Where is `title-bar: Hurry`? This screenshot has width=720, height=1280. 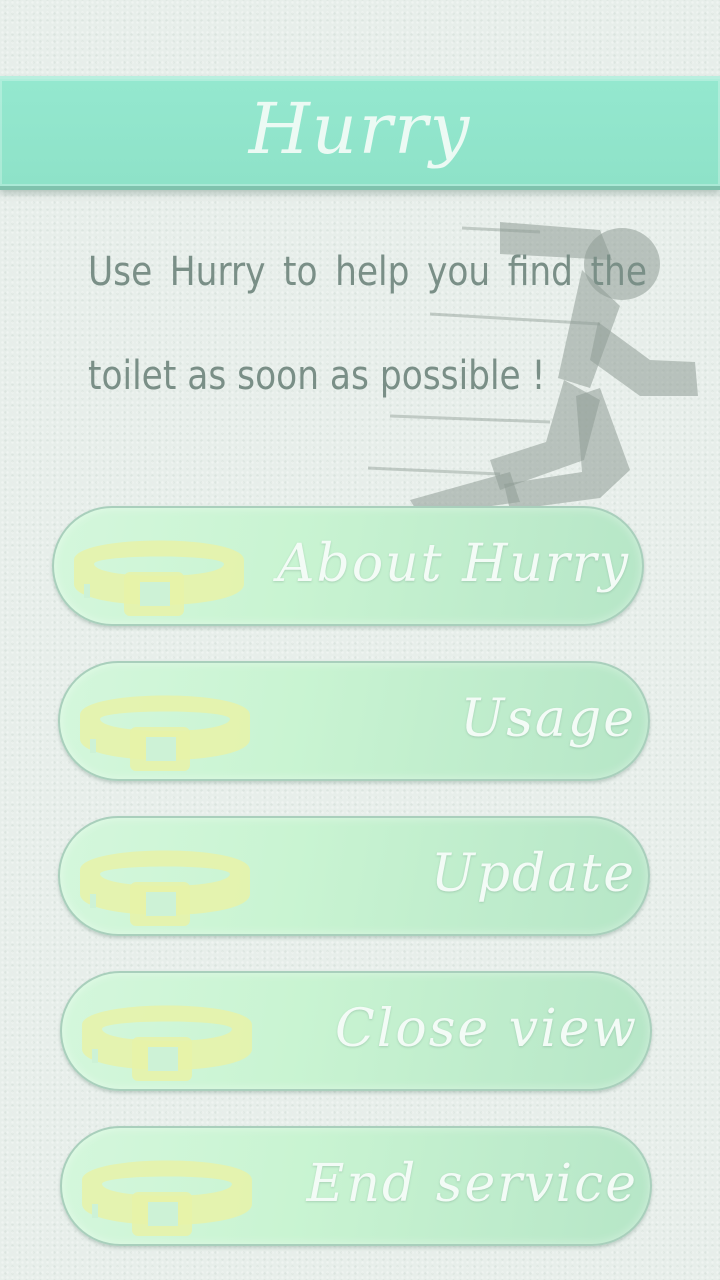
title-bar: Hurry is located at coordinates (360, 133).